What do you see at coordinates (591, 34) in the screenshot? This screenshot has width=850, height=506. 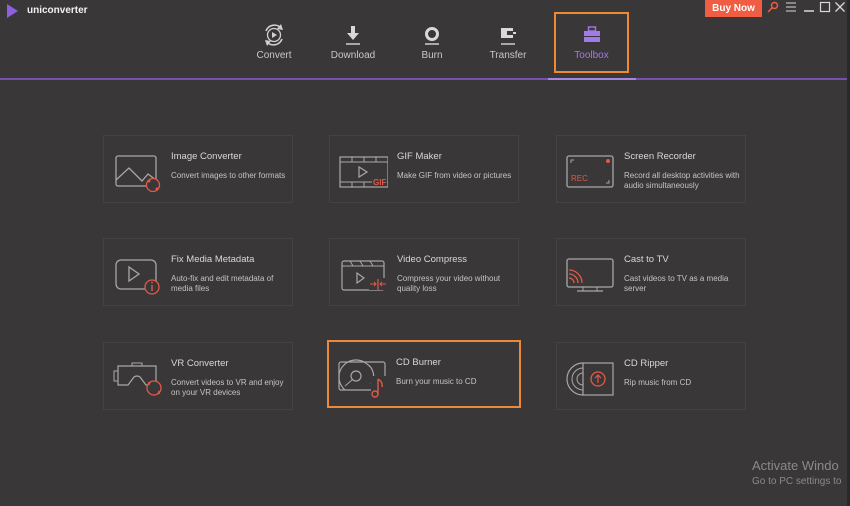 I see `toolbox-icon` at bounding box center [591, 34].